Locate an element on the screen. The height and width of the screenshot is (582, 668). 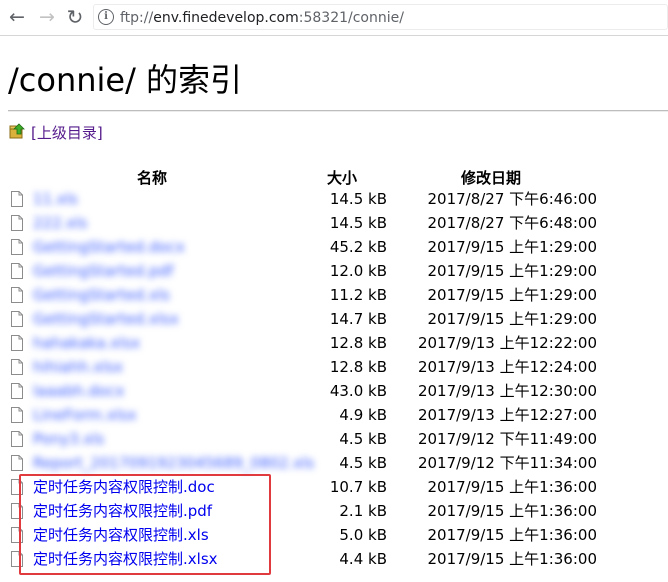
file-size: 14.7 kB is located at coordinates (358, 319).